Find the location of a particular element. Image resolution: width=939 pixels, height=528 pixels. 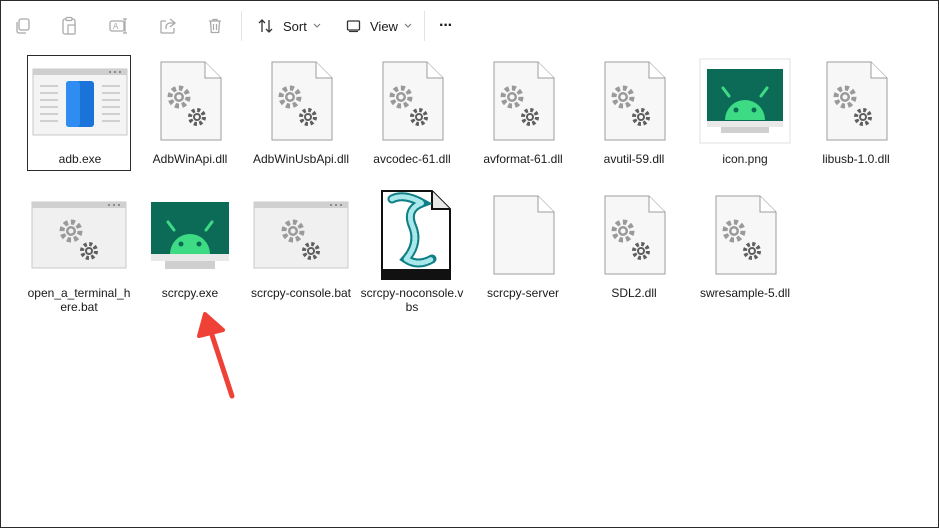

copy-icon is located at coordinates (23, 26).